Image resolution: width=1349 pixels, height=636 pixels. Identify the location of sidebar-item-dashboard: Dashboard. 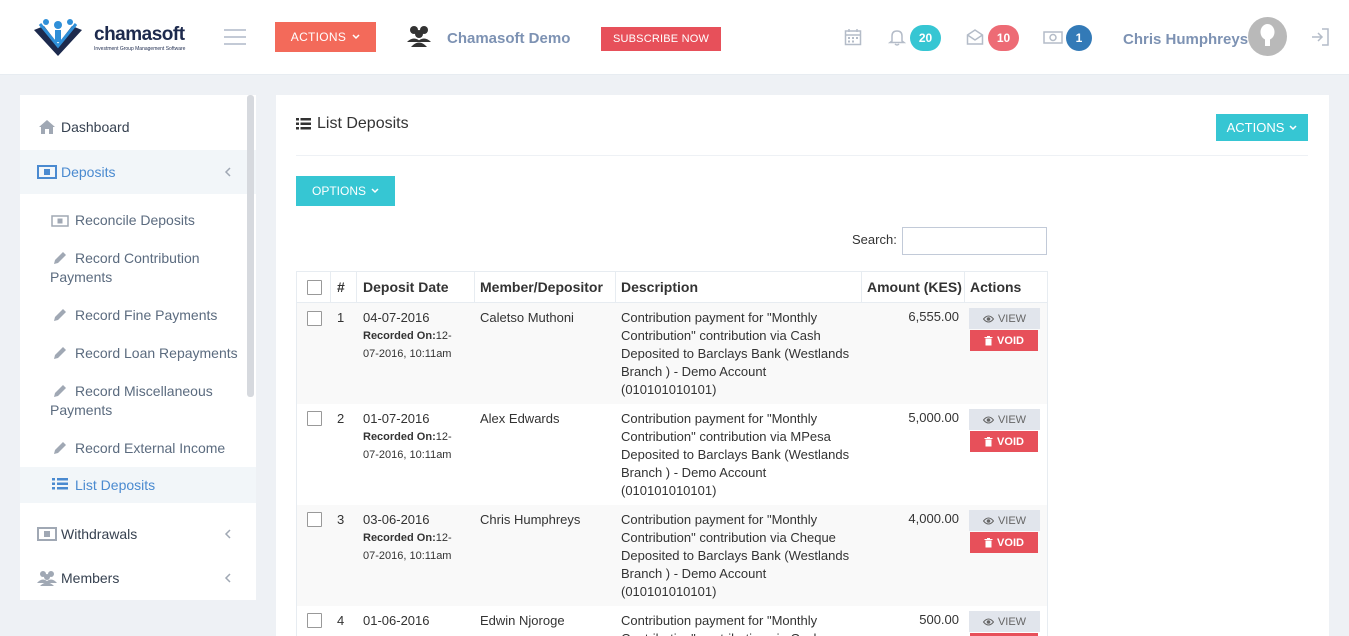
(138, 127).